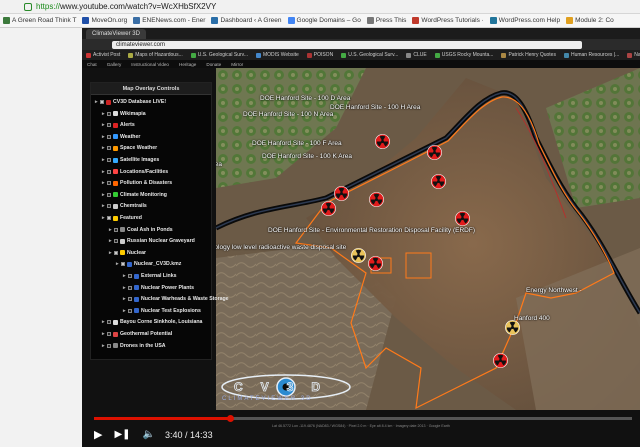  What do you see at coordinates (528, 55) in the screenshot?
I see `inner-bookmark: Patrick Henry Quotes` at bounding box center [528, 55].